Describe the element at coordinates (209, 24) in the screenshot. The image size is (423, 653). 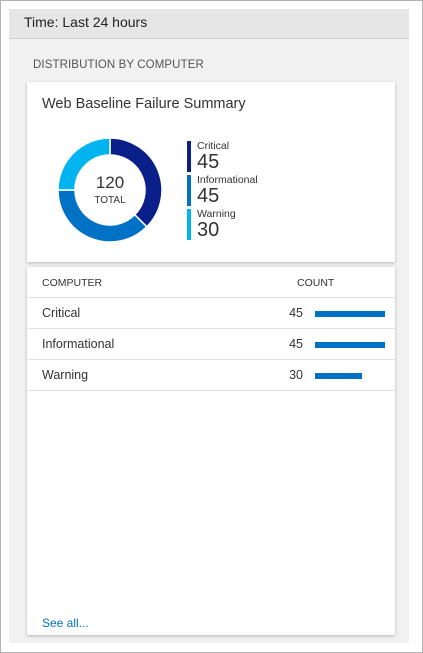
I see `time-range-header: Time: Last 24 hours` at that location.